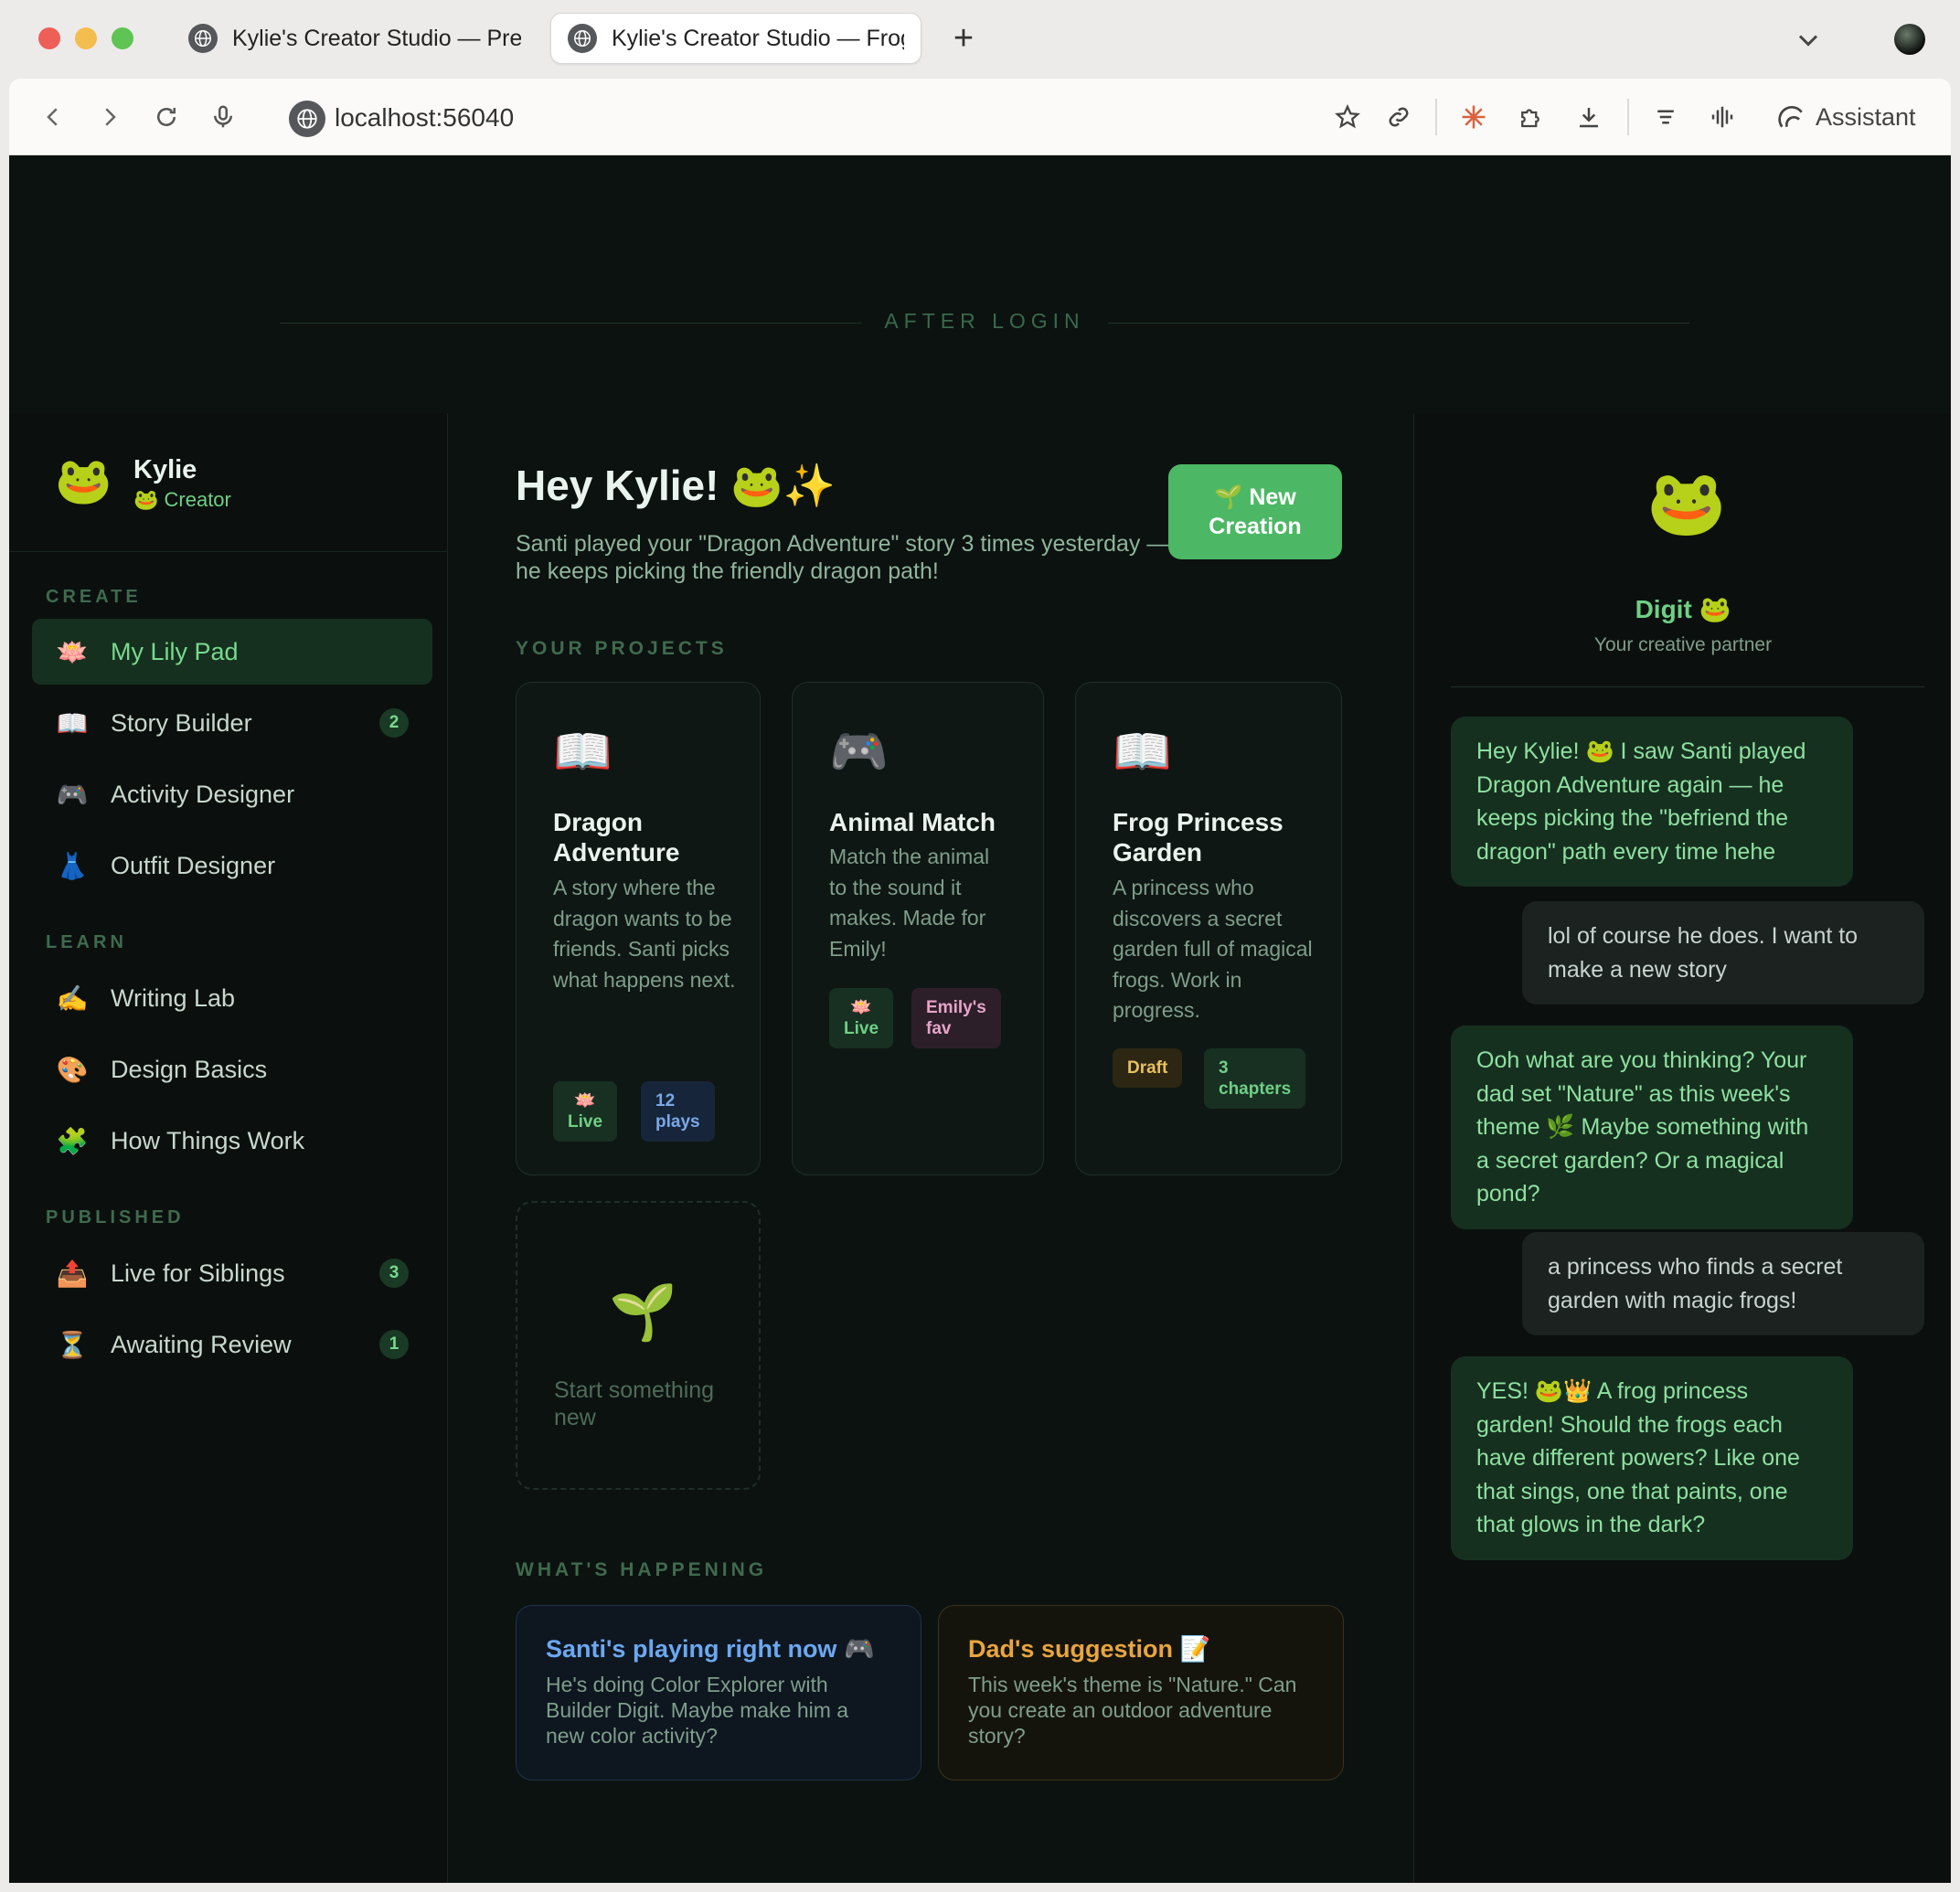 The image size is (1960, 1892). Describe the element at coordinates (377, 38) in the screenshot. I see `tab-title: Kylie's Creator Studio — Preview` at that location.